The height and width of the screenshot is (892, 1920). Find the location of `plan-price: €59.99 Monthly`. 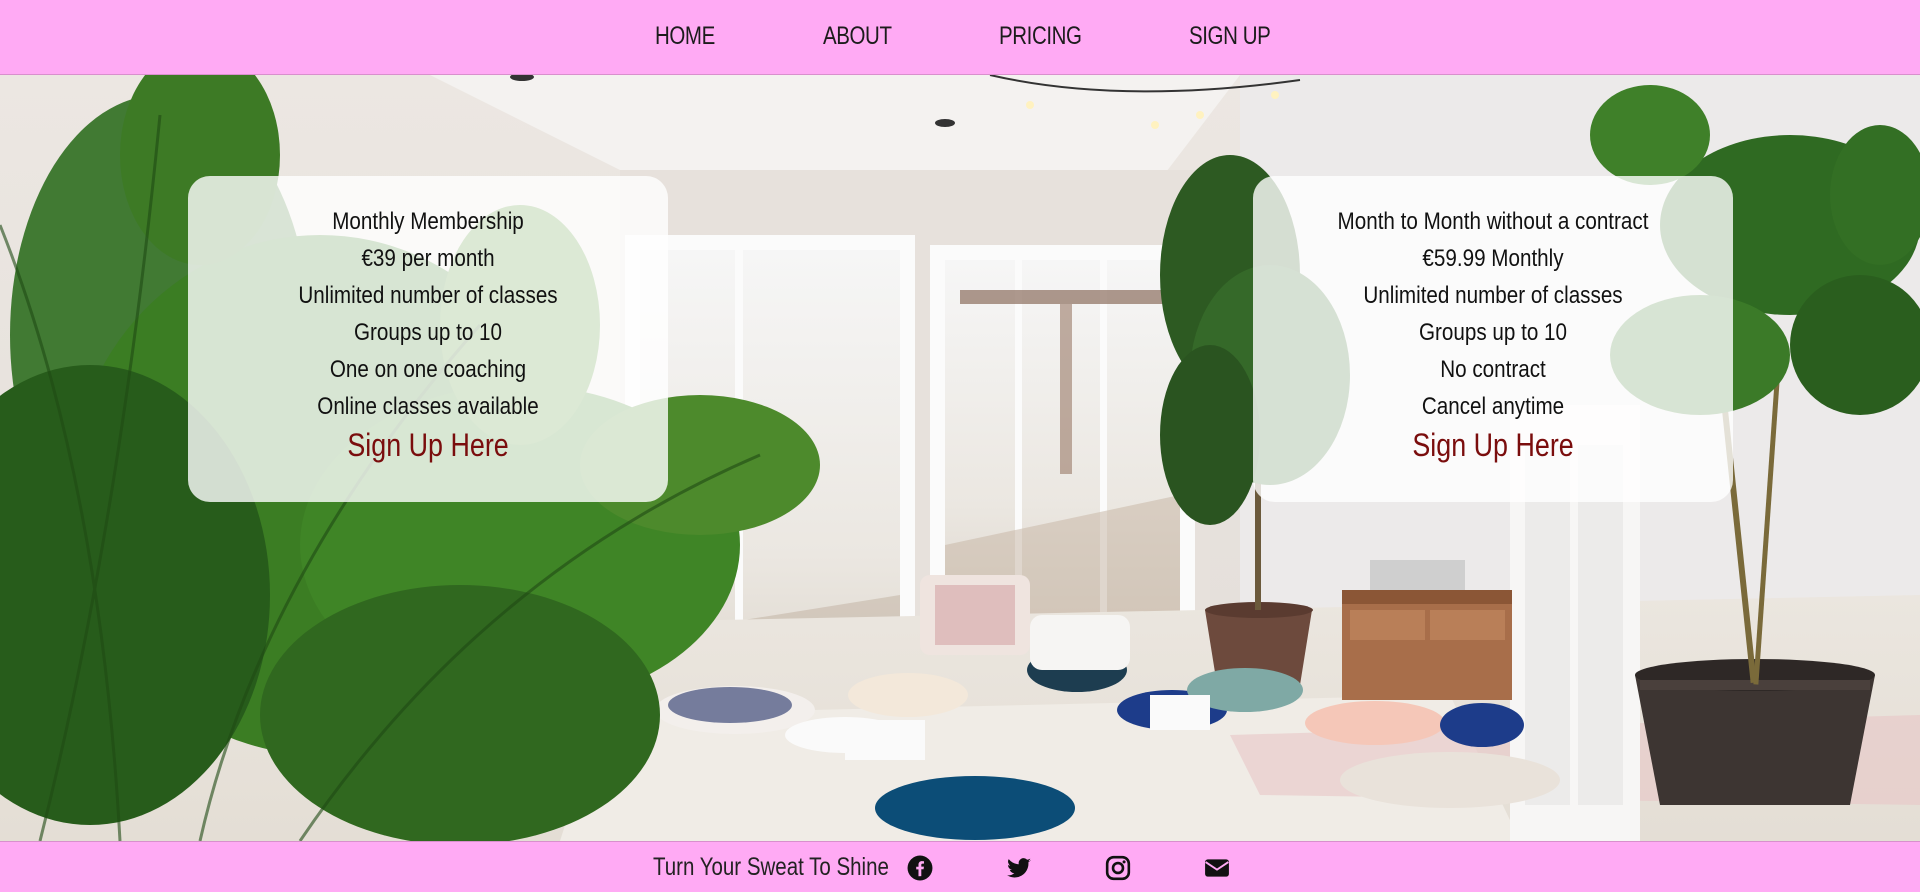

plan-price: €59.99 Monthly is located at coordinates (1493, 258).